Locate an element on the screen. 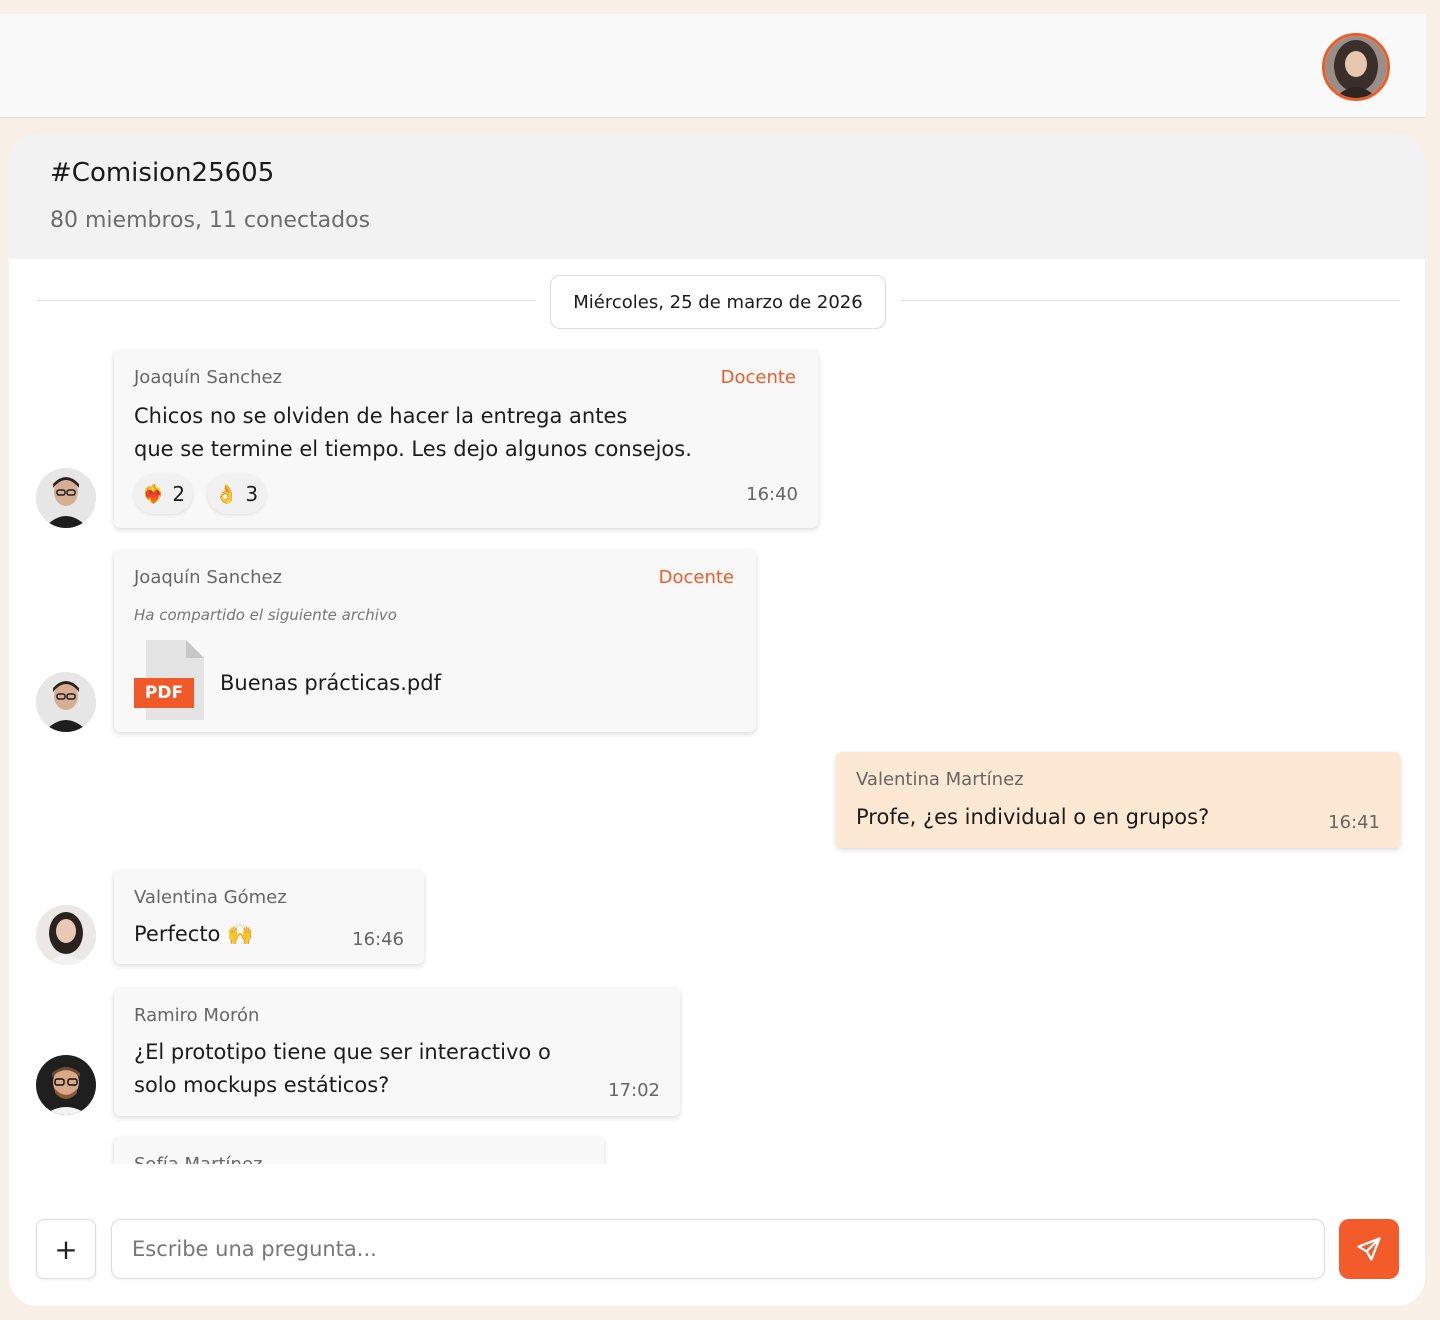  reaction-heart: ❤️‍🔥 2 is located at coordinates (164, 494).